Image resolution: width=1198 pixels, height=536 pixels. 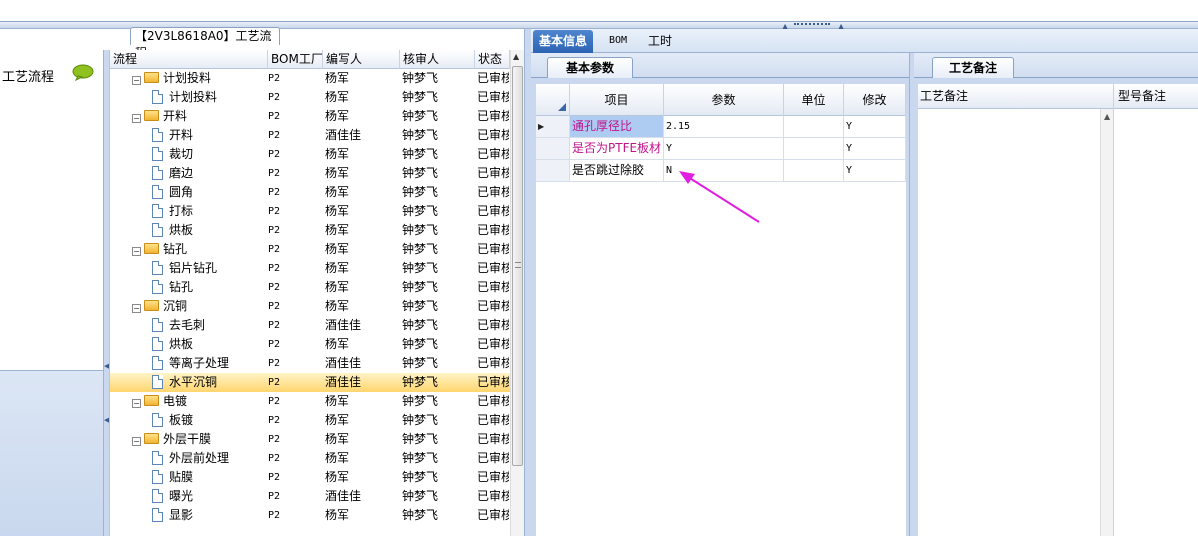 I want to click on column-header-value: 参数, so click(x=724, y=100).